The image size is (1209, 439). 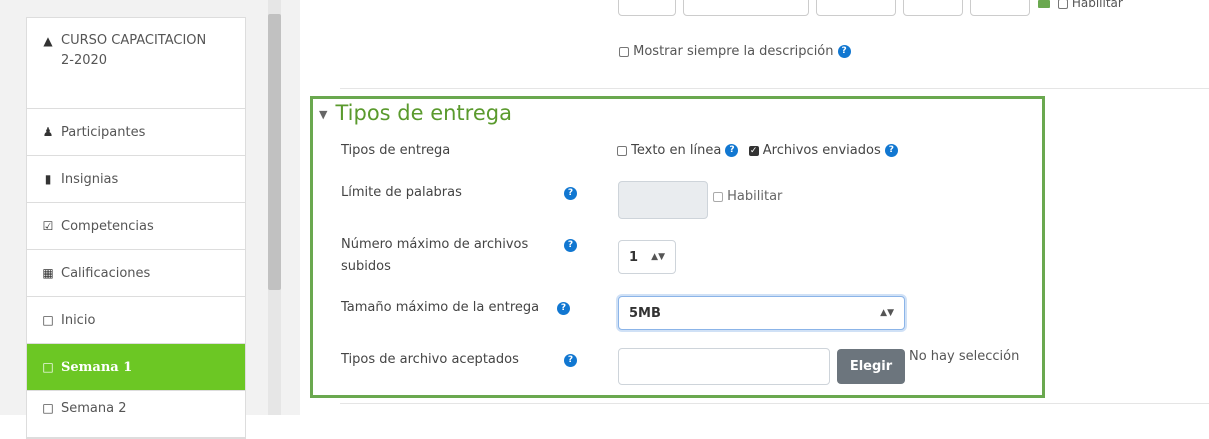 I want to click on sidebar-item-insignias: ▮ Insignias, so click(x=136, y=179).